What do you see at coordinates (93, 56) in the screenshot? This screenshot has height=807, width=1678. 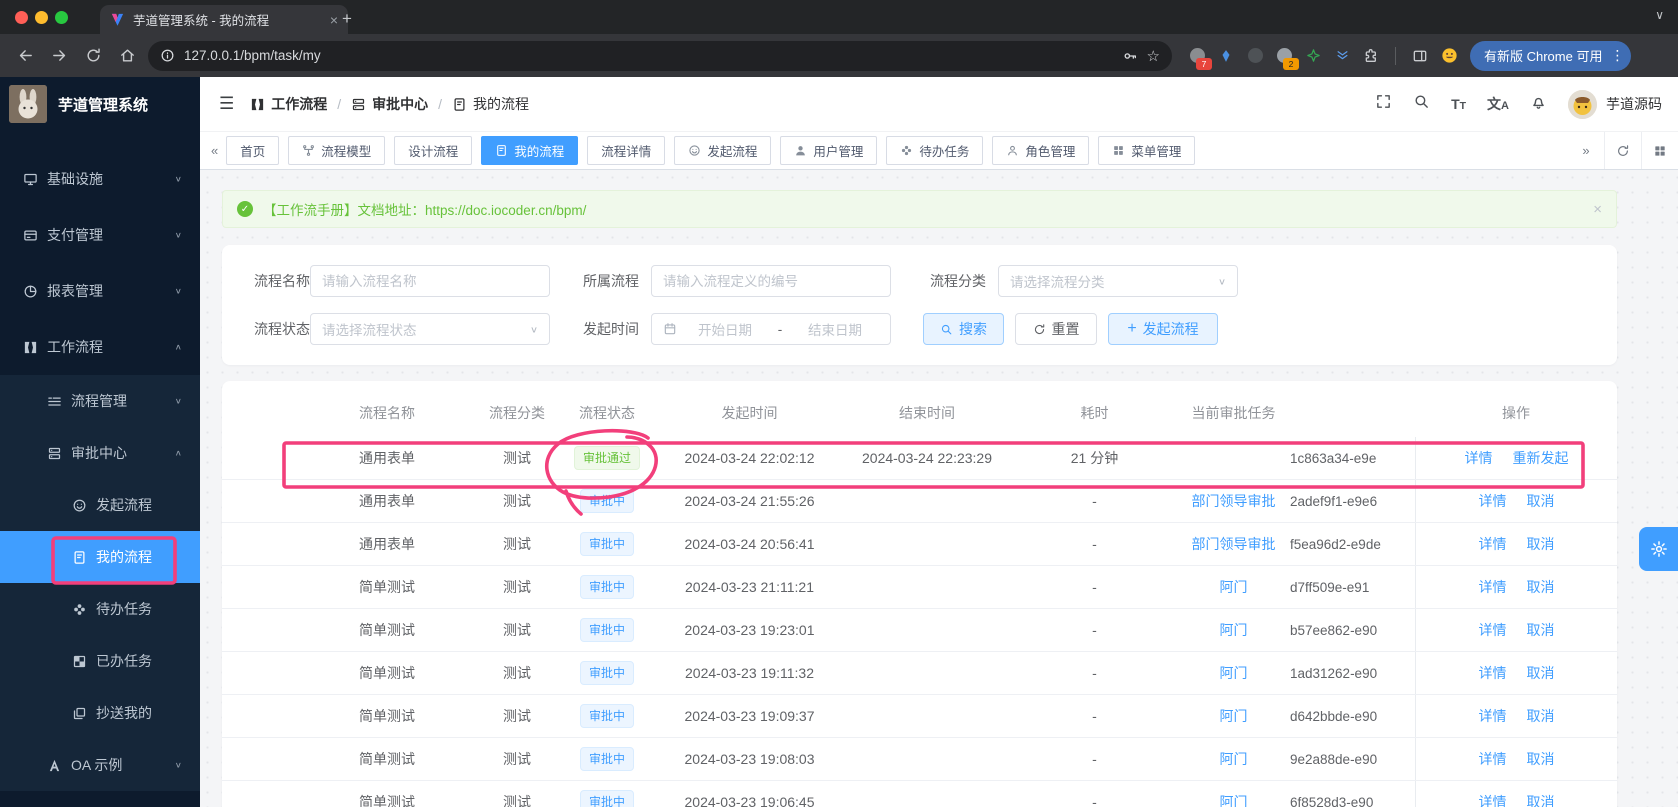 I see `reload-icon` at bounding box center [93, 56].